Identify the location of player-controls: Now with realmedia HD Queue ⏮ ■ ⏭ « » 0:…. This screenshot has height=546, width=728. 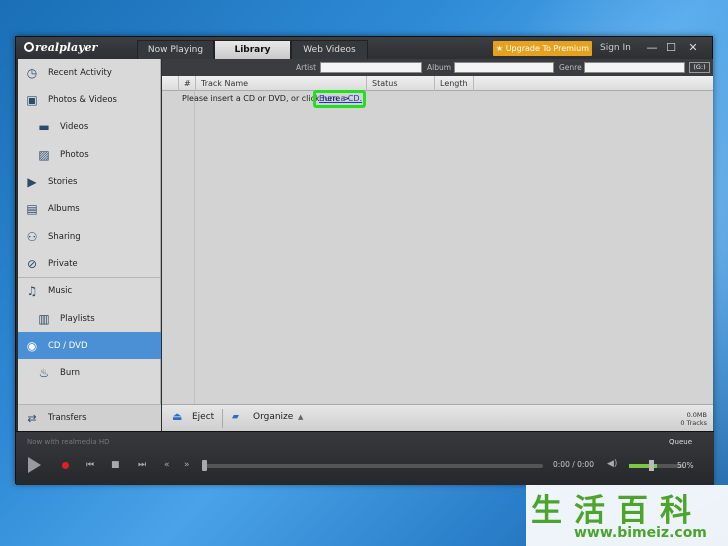
(365, 458).